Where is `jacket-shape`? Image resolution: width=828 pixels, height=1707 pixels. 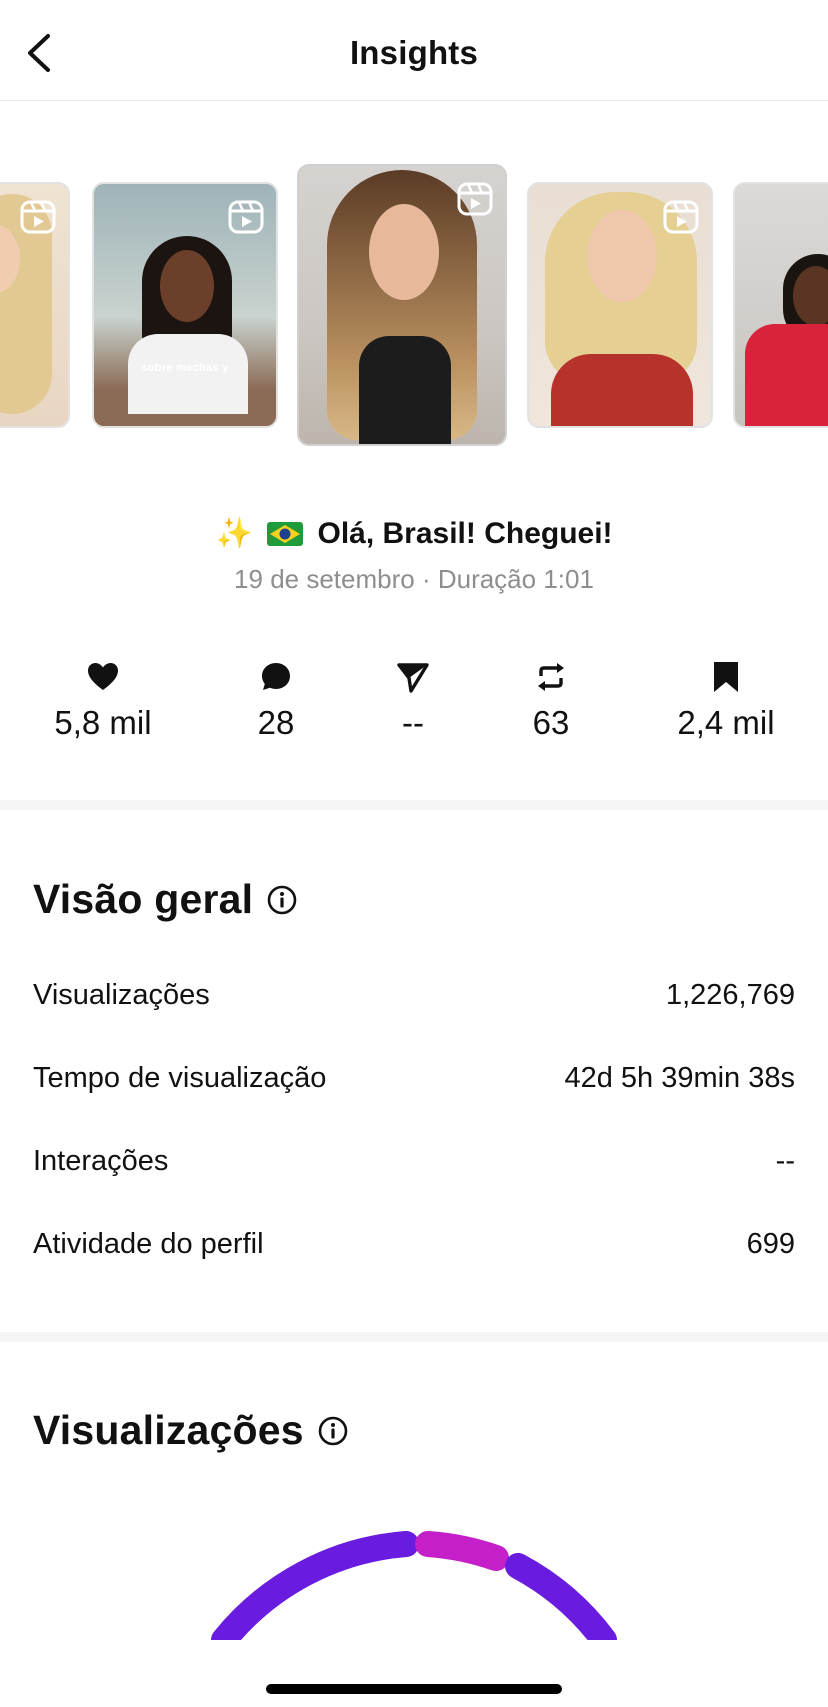
jacket-shape is located at coordinates (786, 375).